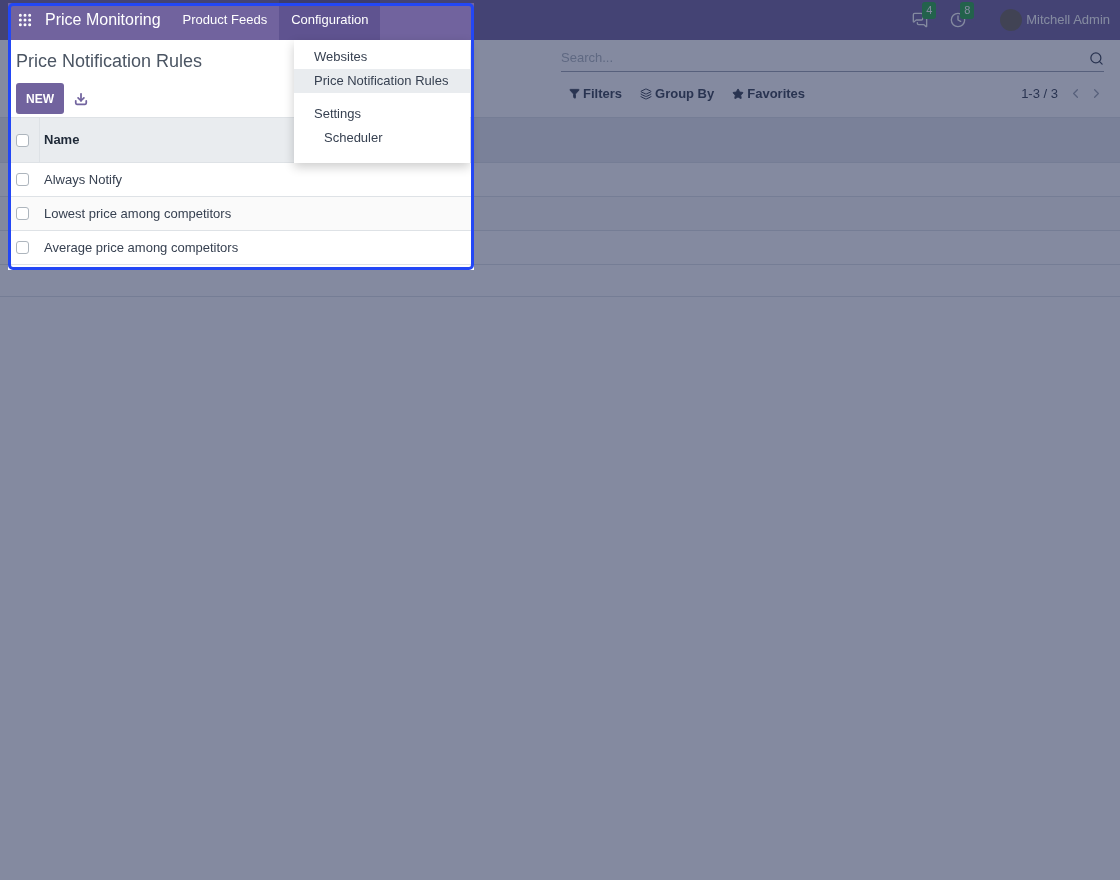 The width and height of the screenshot is (1120, 880). Describe the element at coordinates (1011, 20) in the screenshot. I see `avatar` at that location.